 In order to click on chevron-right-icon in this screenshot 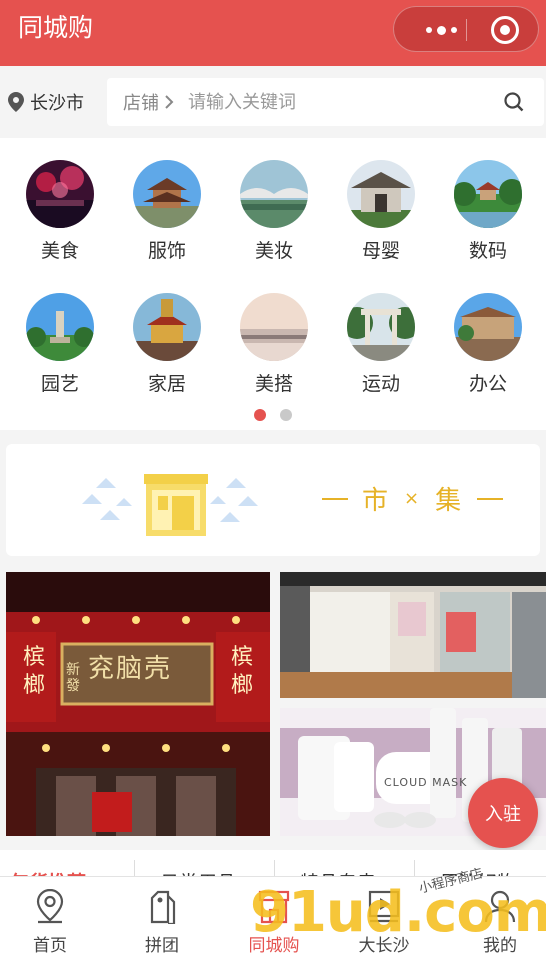, I will do `click(169, 102)`.